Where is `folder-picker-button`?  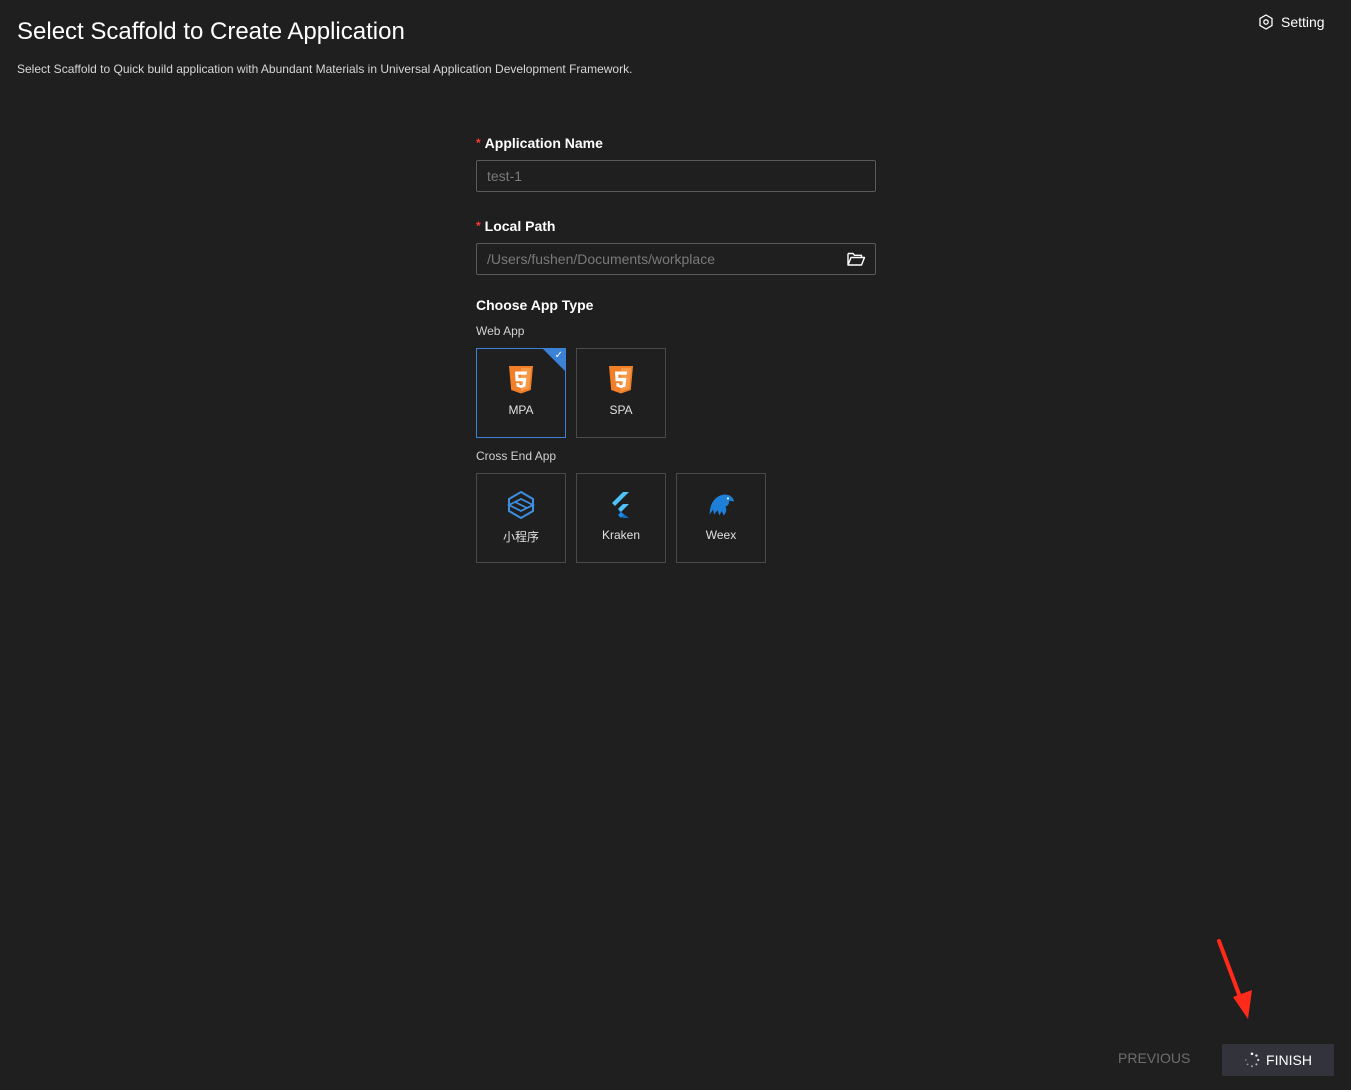 folder-picker-button is located at coordinates (856, 259).